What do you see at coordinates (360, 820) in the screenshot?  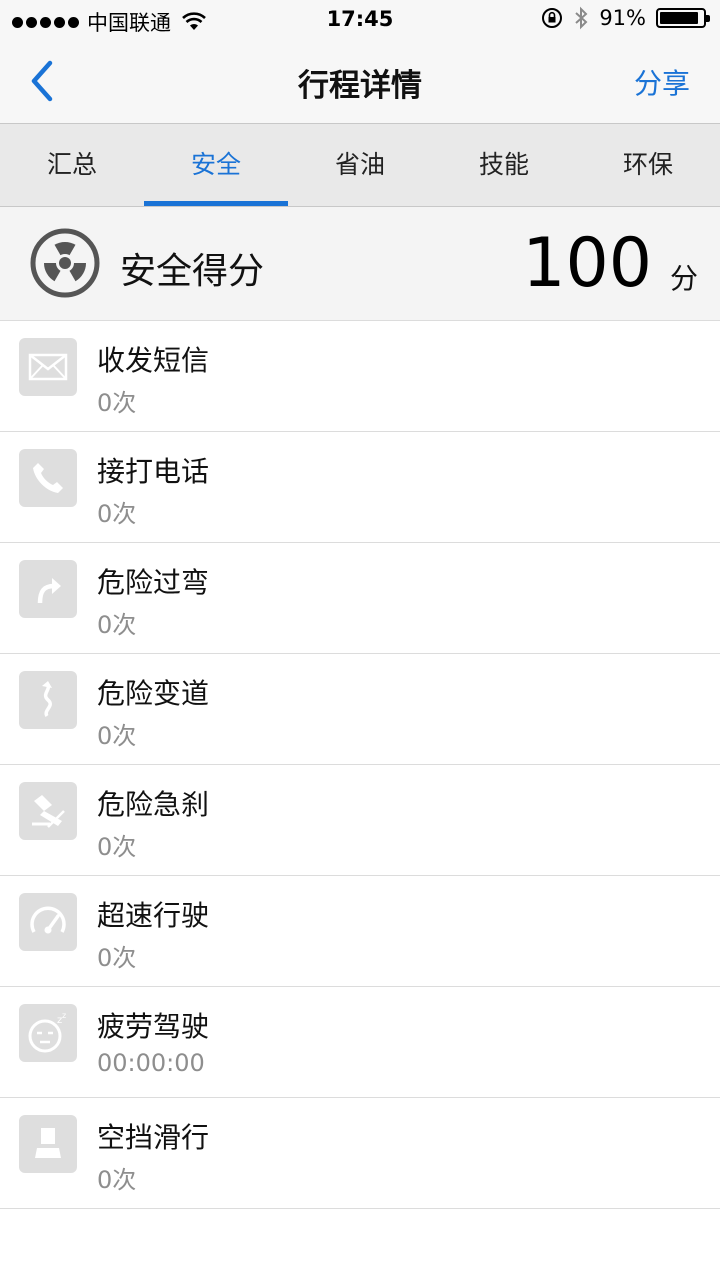 I see `list-item-hard-brake: 危险急刹 0次` at bounding box center [360, 820].